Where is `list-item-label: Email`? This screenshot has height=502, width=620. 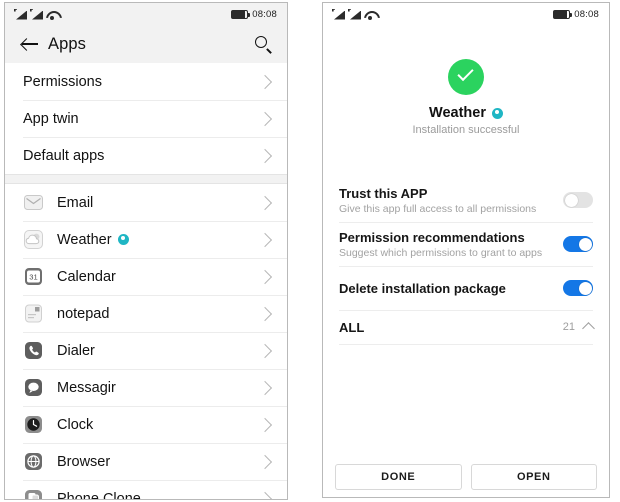
list-item-label: Email is located at coordinates (75, 202).